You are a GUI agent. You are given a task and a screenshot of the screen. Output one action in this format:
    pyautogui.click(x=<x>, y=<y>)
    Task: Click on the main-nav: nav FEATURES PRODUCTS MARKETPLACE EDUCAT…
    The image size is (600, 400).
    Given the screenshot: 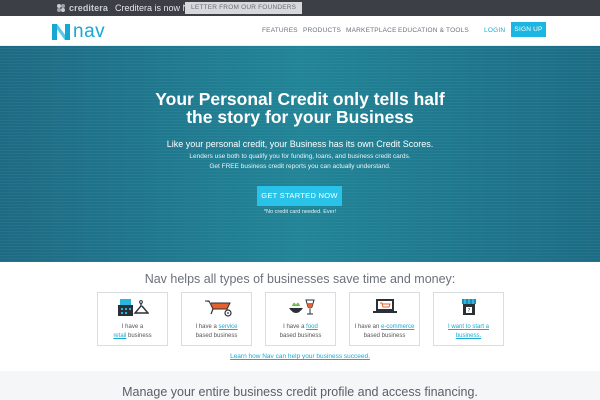 What is the action you would take?
    pyautogui.click(x=300, y=31)
    